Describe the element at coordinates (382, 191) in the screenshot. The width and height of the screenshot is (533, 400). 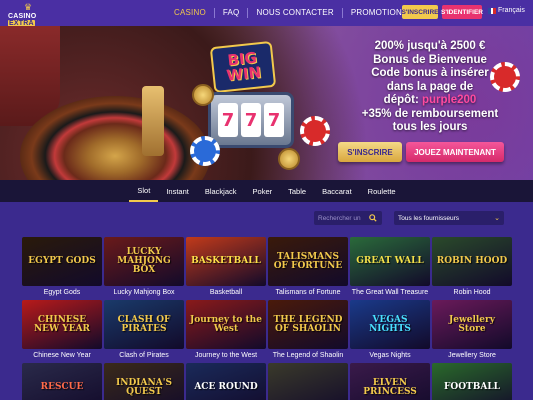
I see `tab-roulette: Roulette` at that location.